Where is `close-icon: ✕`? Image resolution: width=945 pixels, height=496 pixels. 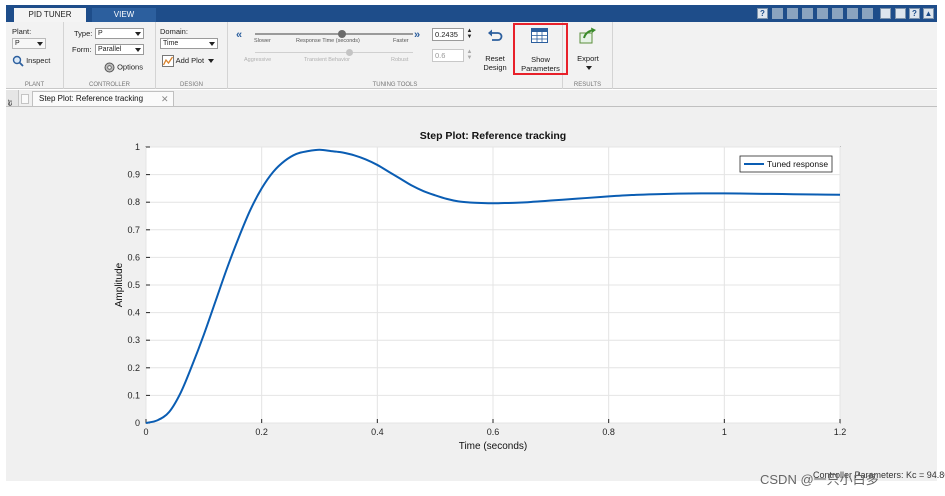
close-icon: ✕ is located at coordinates (165, 99).